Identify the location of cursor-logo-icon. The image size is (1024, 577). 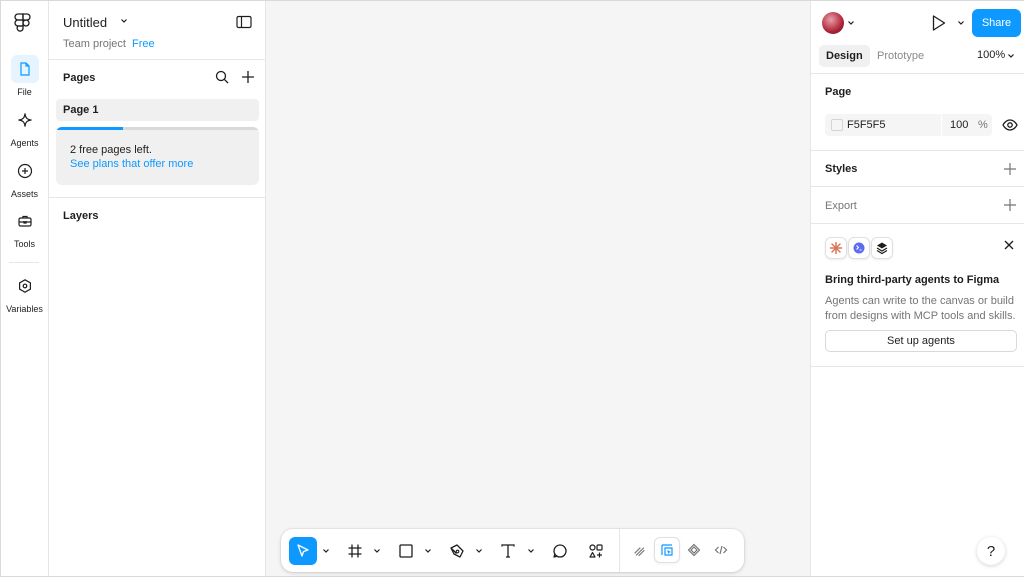
(882, 248).